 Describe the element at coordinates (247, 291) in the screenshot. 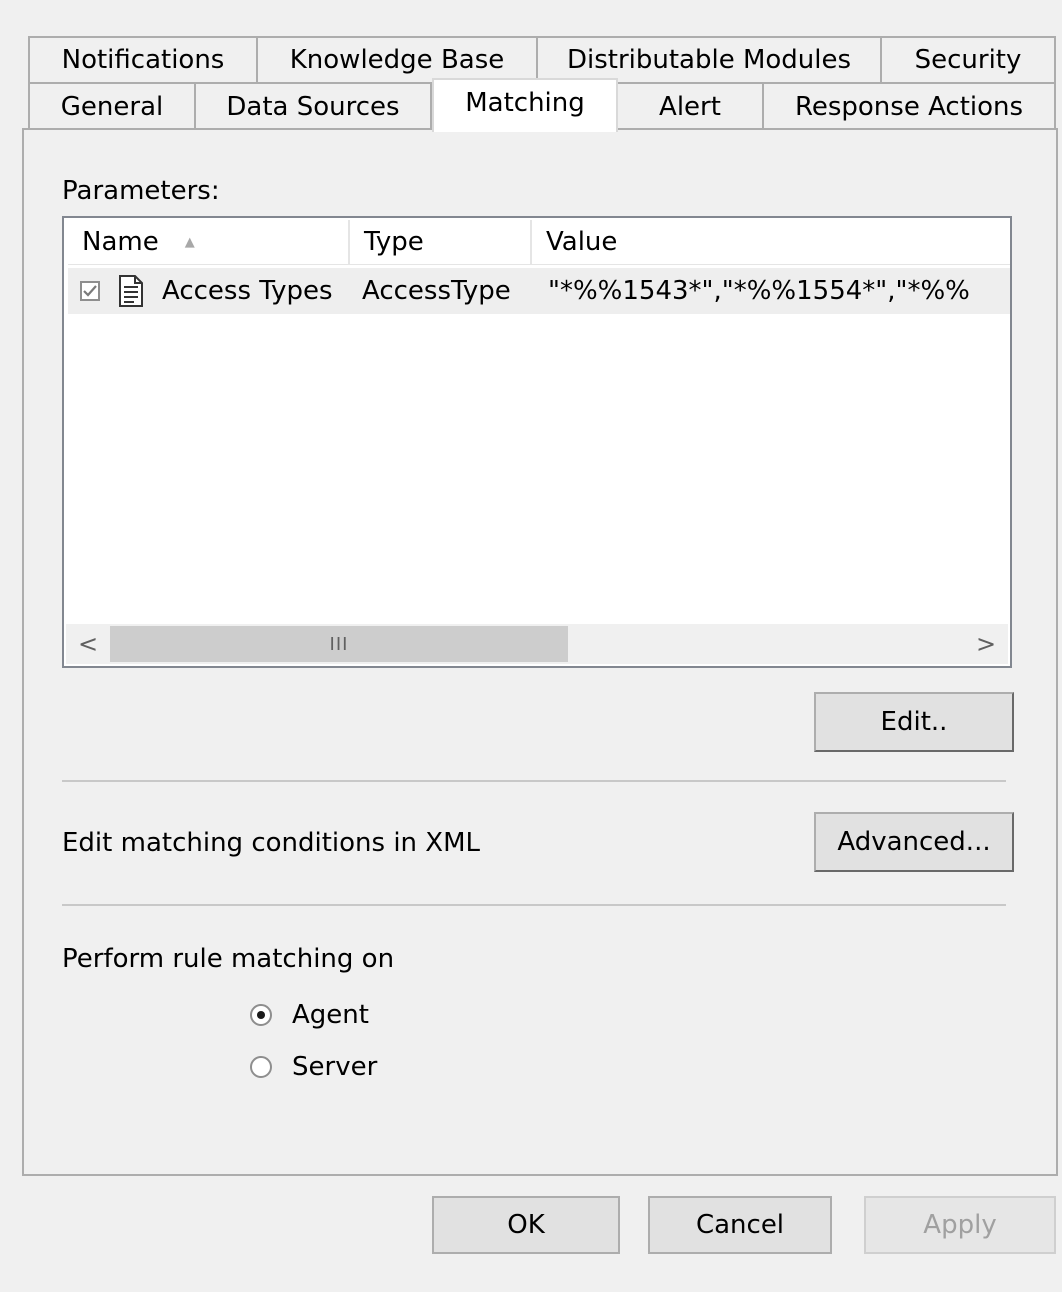

I see `row-name: Access Types` at that location.